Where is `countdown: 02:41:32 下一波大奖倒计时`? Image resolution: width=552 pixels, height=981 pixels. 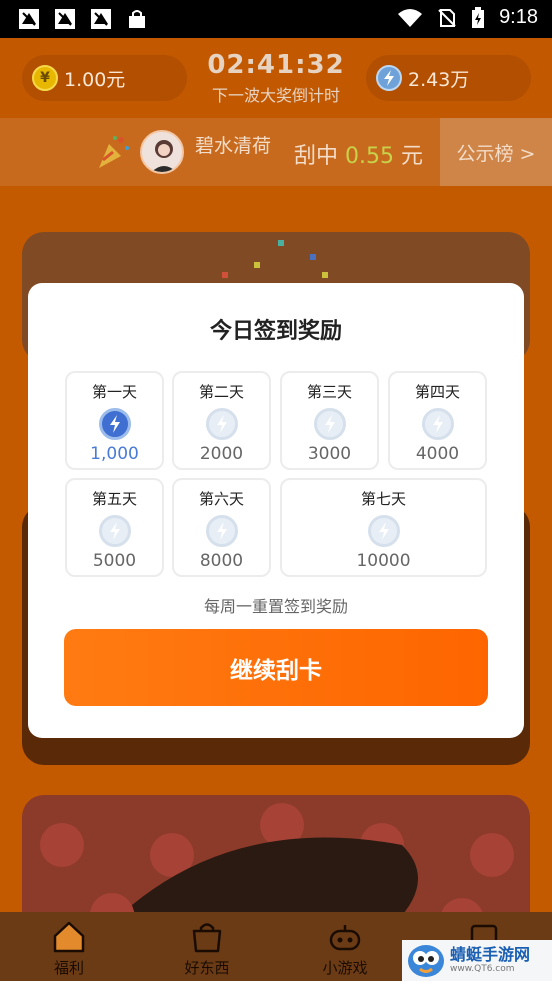
countdown: 02:41:32 下一波大奖倒计时 is located at coordinates (276, 78).